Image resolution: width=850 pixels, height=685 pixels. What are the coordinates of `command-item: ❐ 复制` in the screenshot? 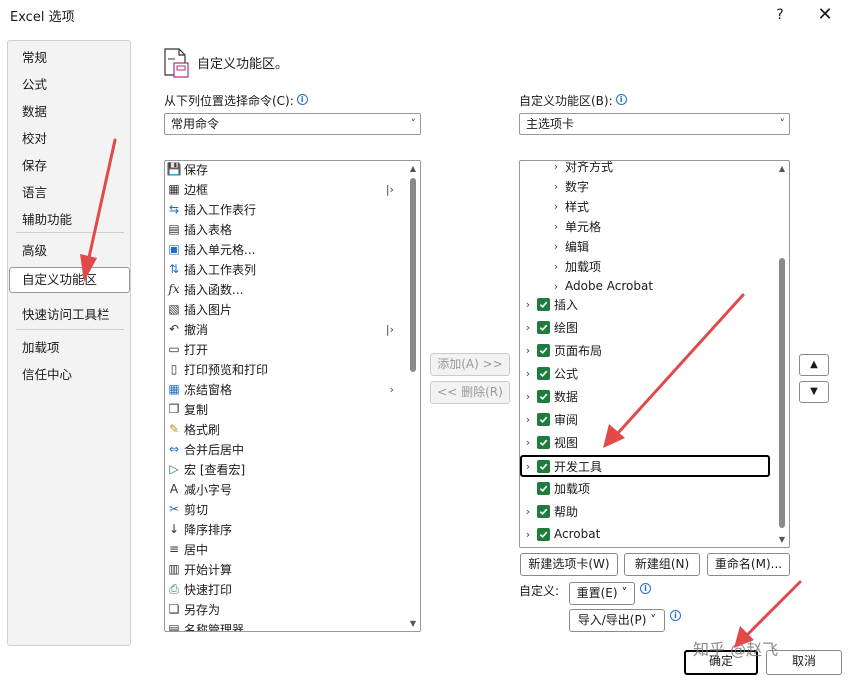 It's located at (285, 409).